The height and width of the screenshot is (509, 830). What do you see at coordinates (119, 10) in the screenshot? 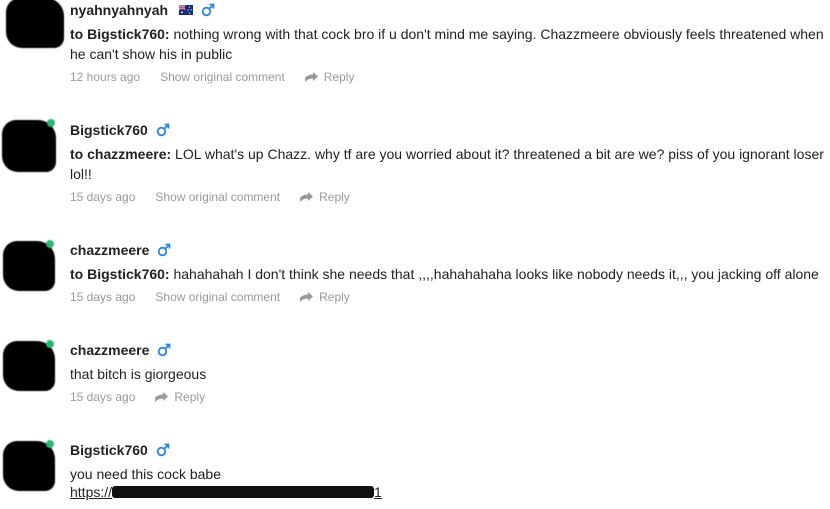
I see `username: nyahnyahnyah` at bounding box center [119, 10].